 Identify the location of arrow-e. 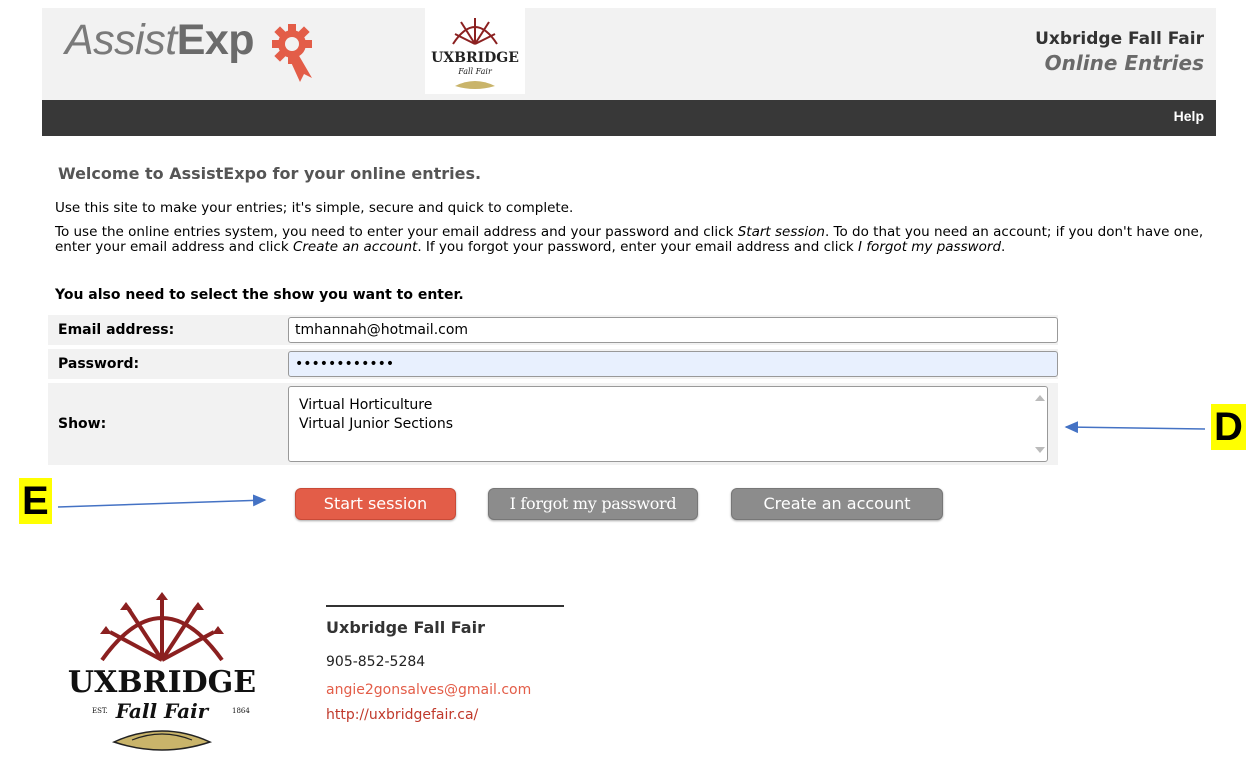
(162, 501).